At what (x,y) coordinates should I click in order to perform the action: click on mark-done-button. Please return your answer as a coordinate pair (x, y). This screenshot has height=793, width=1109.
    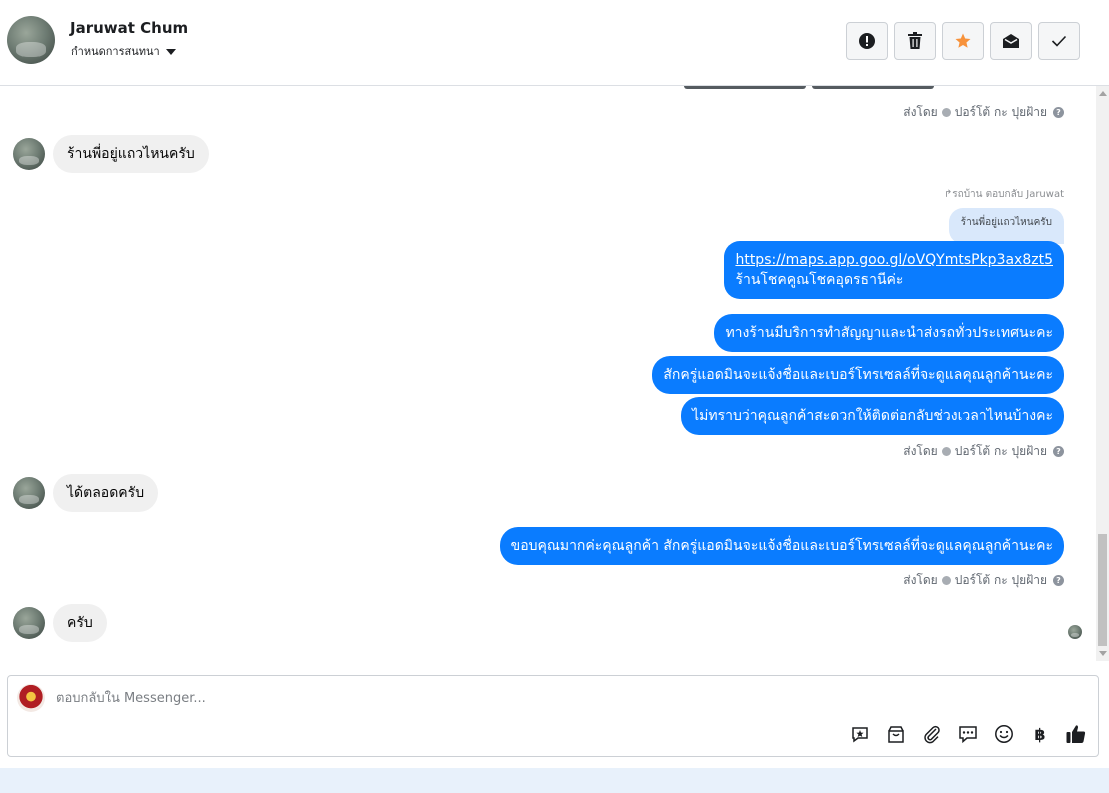
    Looking at the image, I should click on (1059, 41).